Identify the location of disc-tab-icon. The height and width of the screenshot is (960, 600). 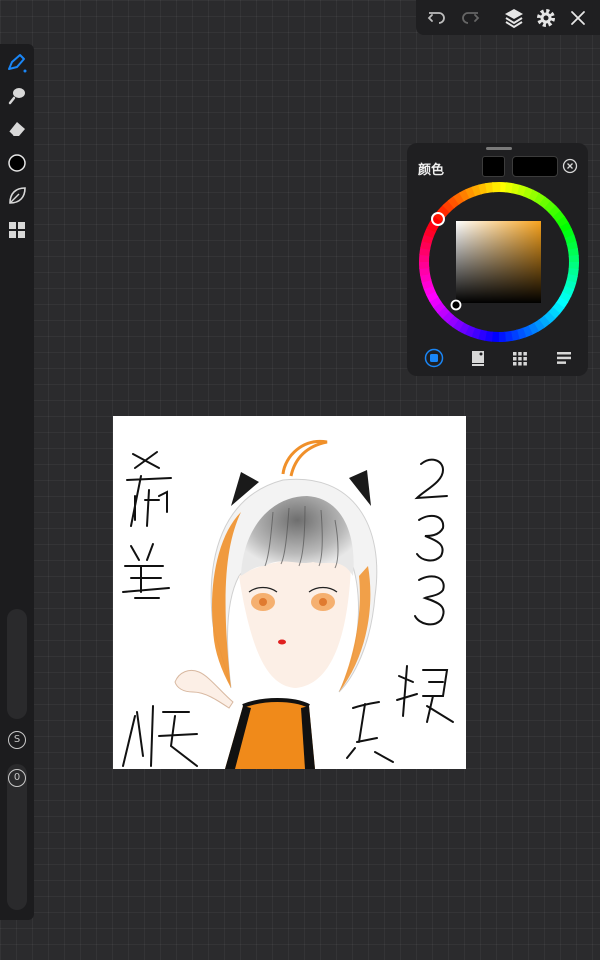
(434, 358).